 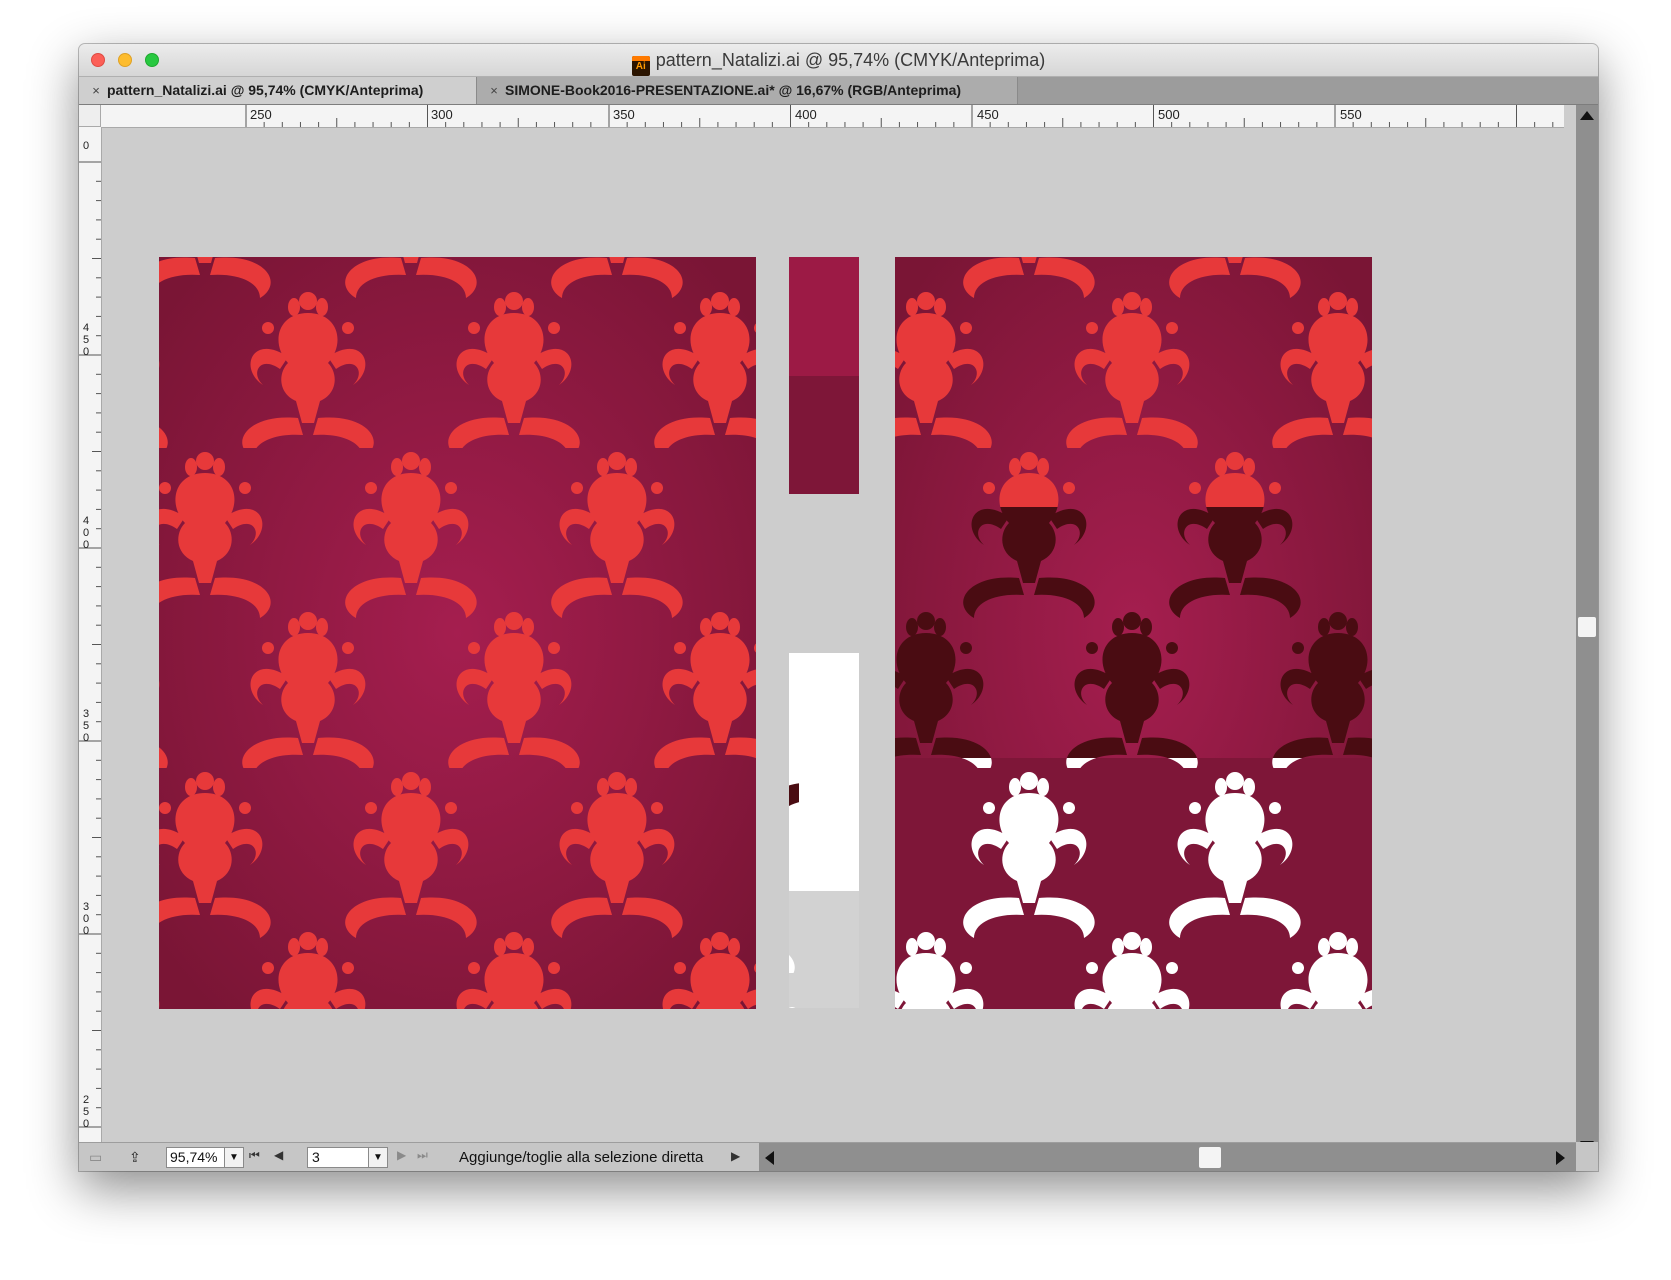 I want to click on horizontal-scroll-thumb, so click(x=1210, y=1157).